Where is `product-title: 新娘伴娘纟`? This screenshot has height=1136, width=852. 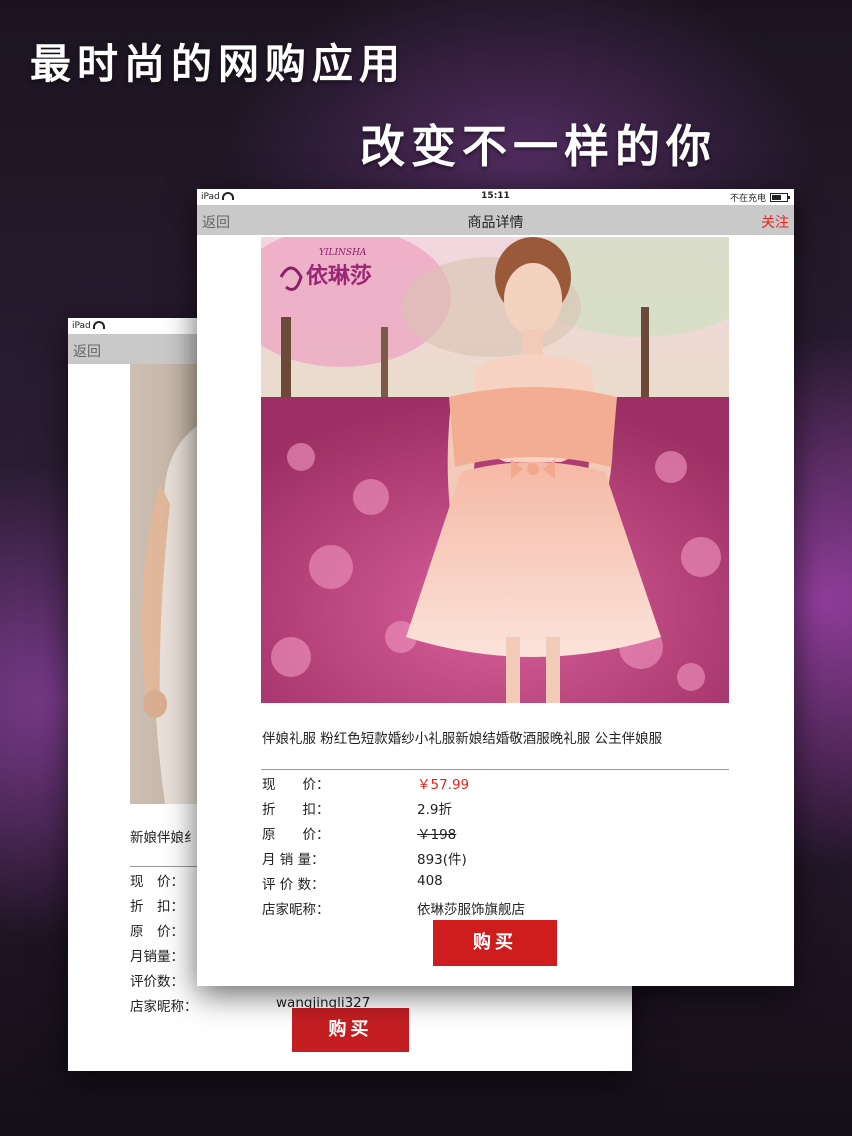 product-title: 新娘伴娘纟 is located at coordinates (164, 838).